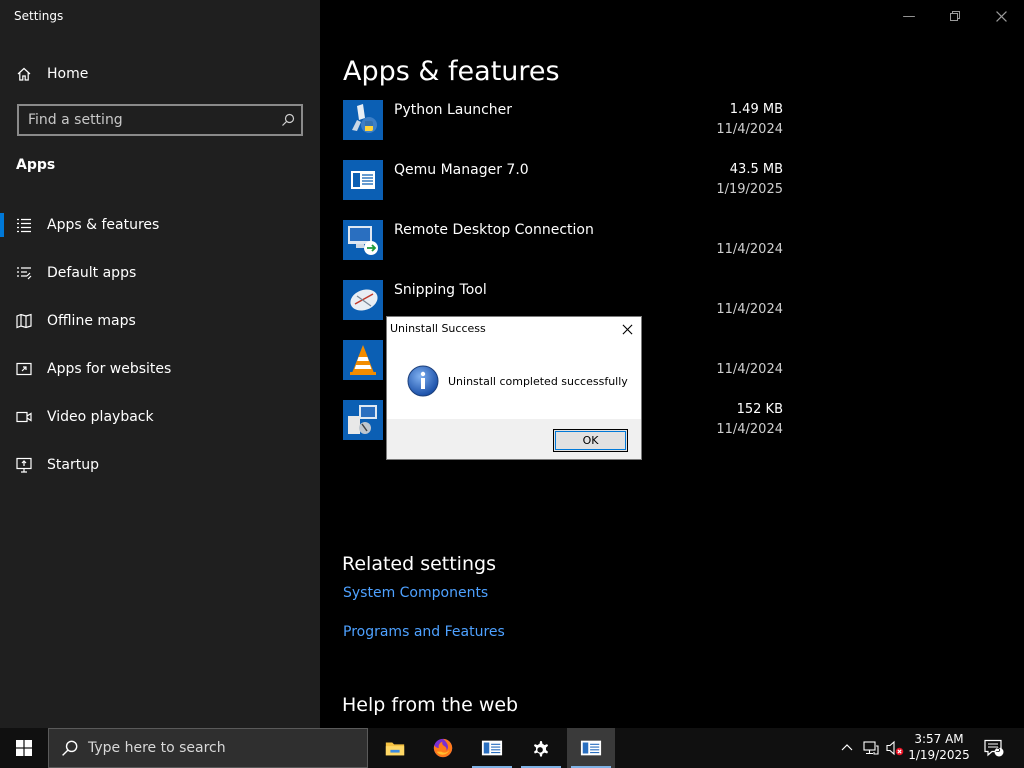  I want to click on sidebar-item-label: Apps for websites, so click(109, 369).